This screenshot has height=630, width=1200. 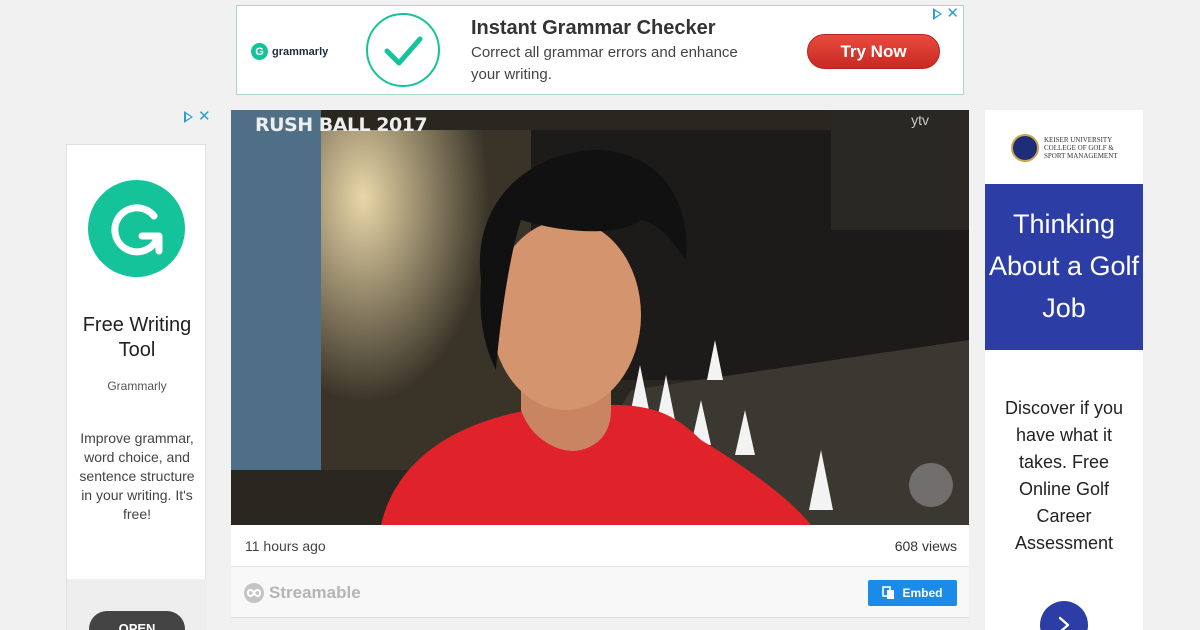 I want to click on upload-time: 11 hours ago, so click(x=285, y=546).